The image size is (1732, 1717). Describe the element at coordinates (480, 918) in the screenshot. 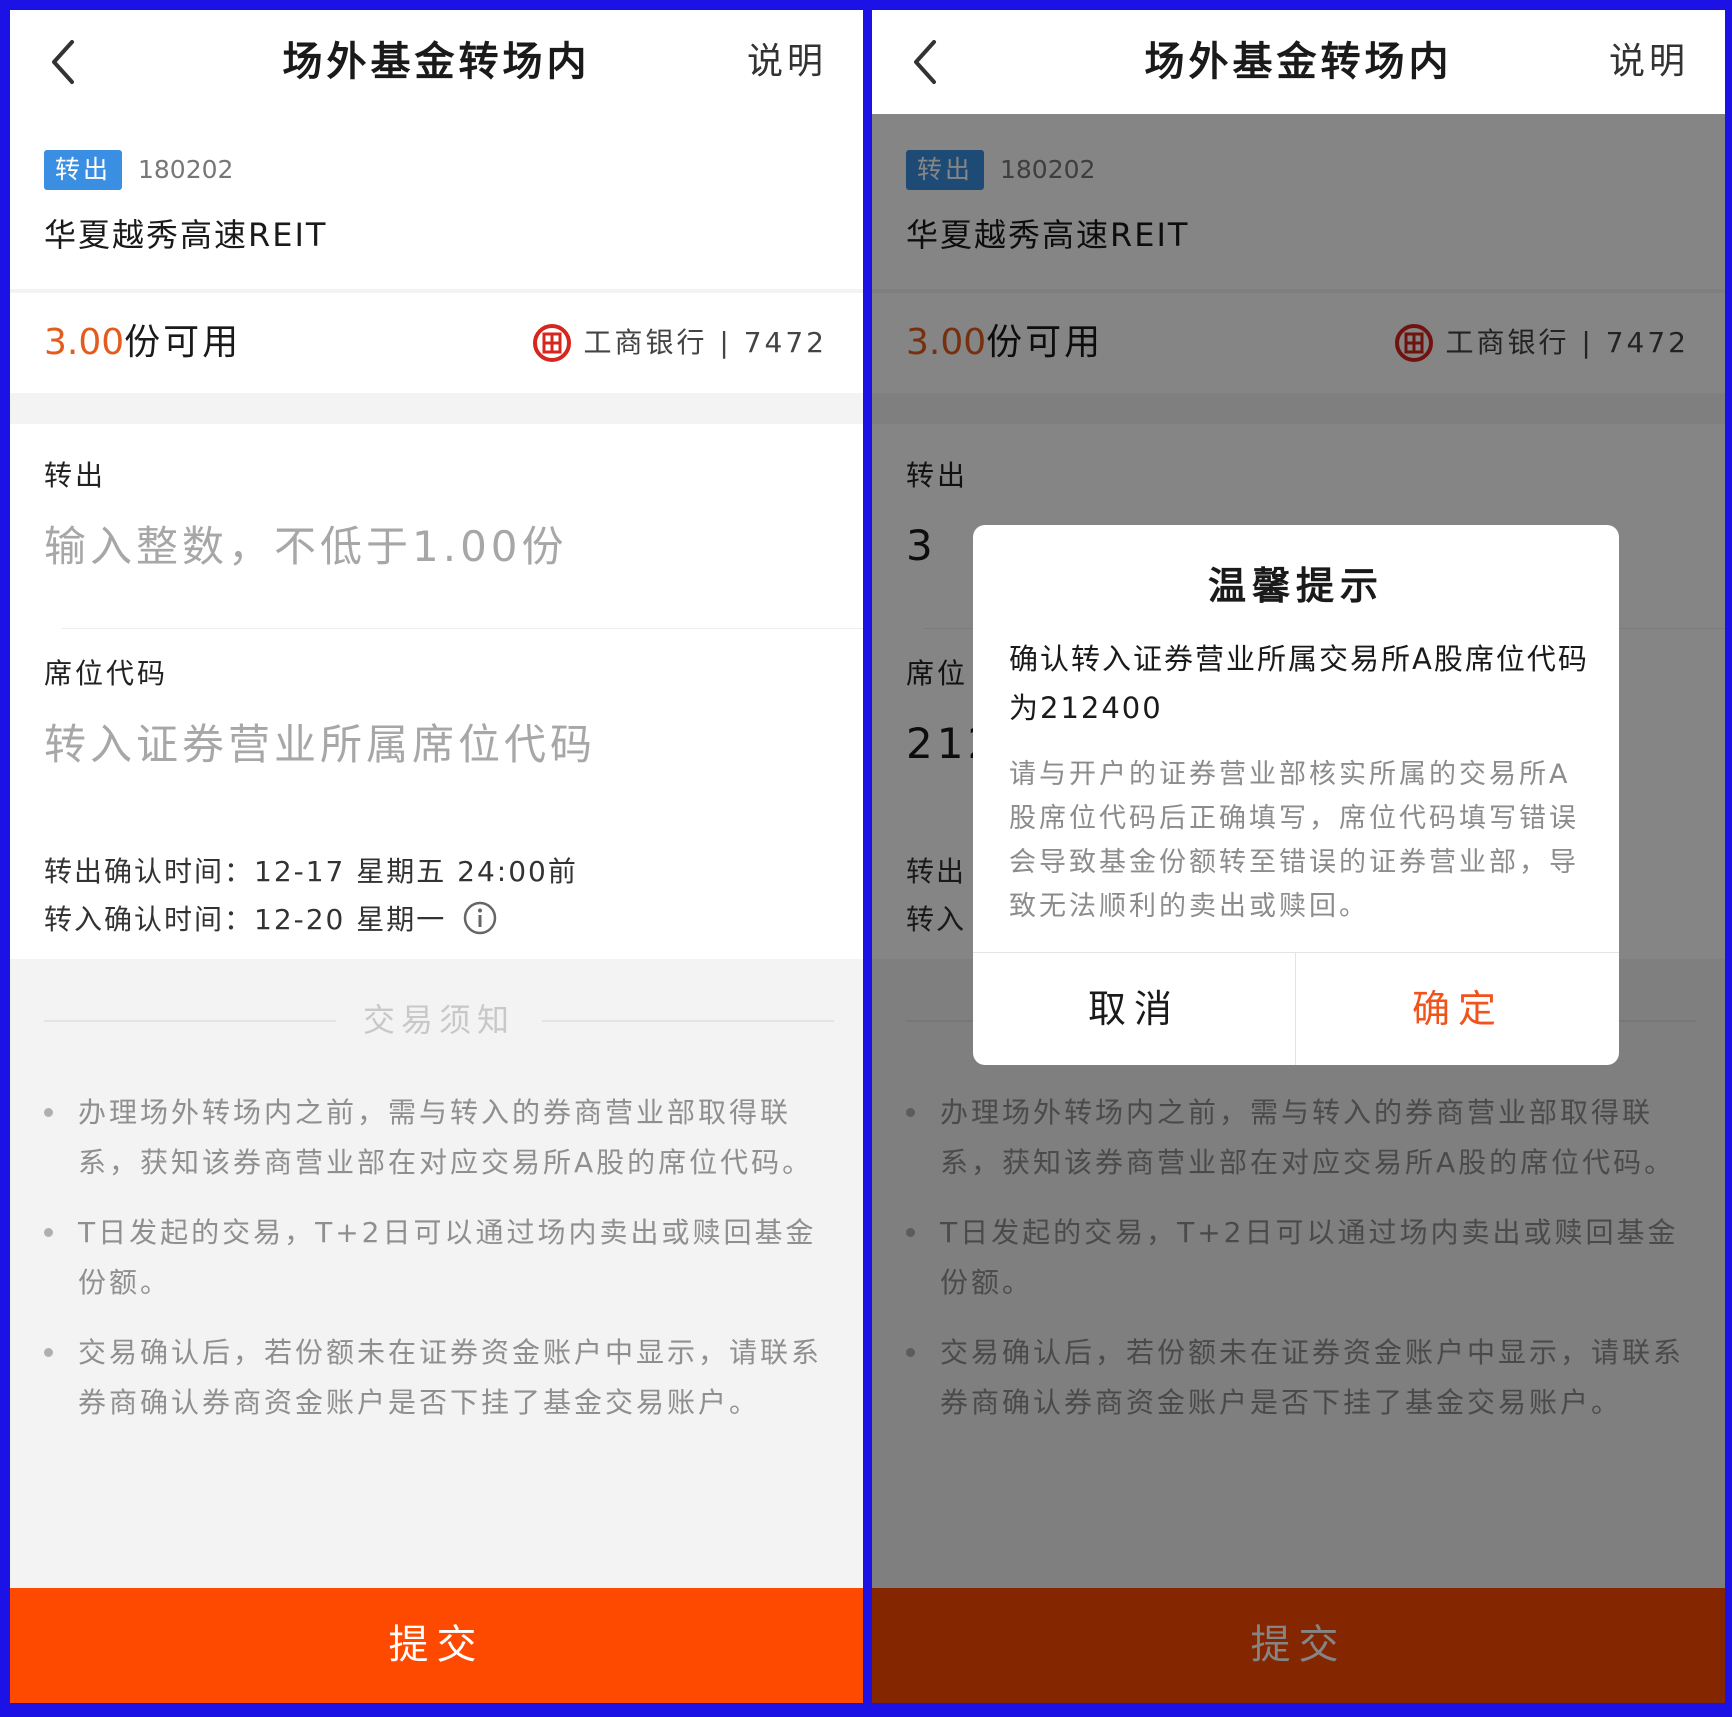

I see `info-icon` at that location.